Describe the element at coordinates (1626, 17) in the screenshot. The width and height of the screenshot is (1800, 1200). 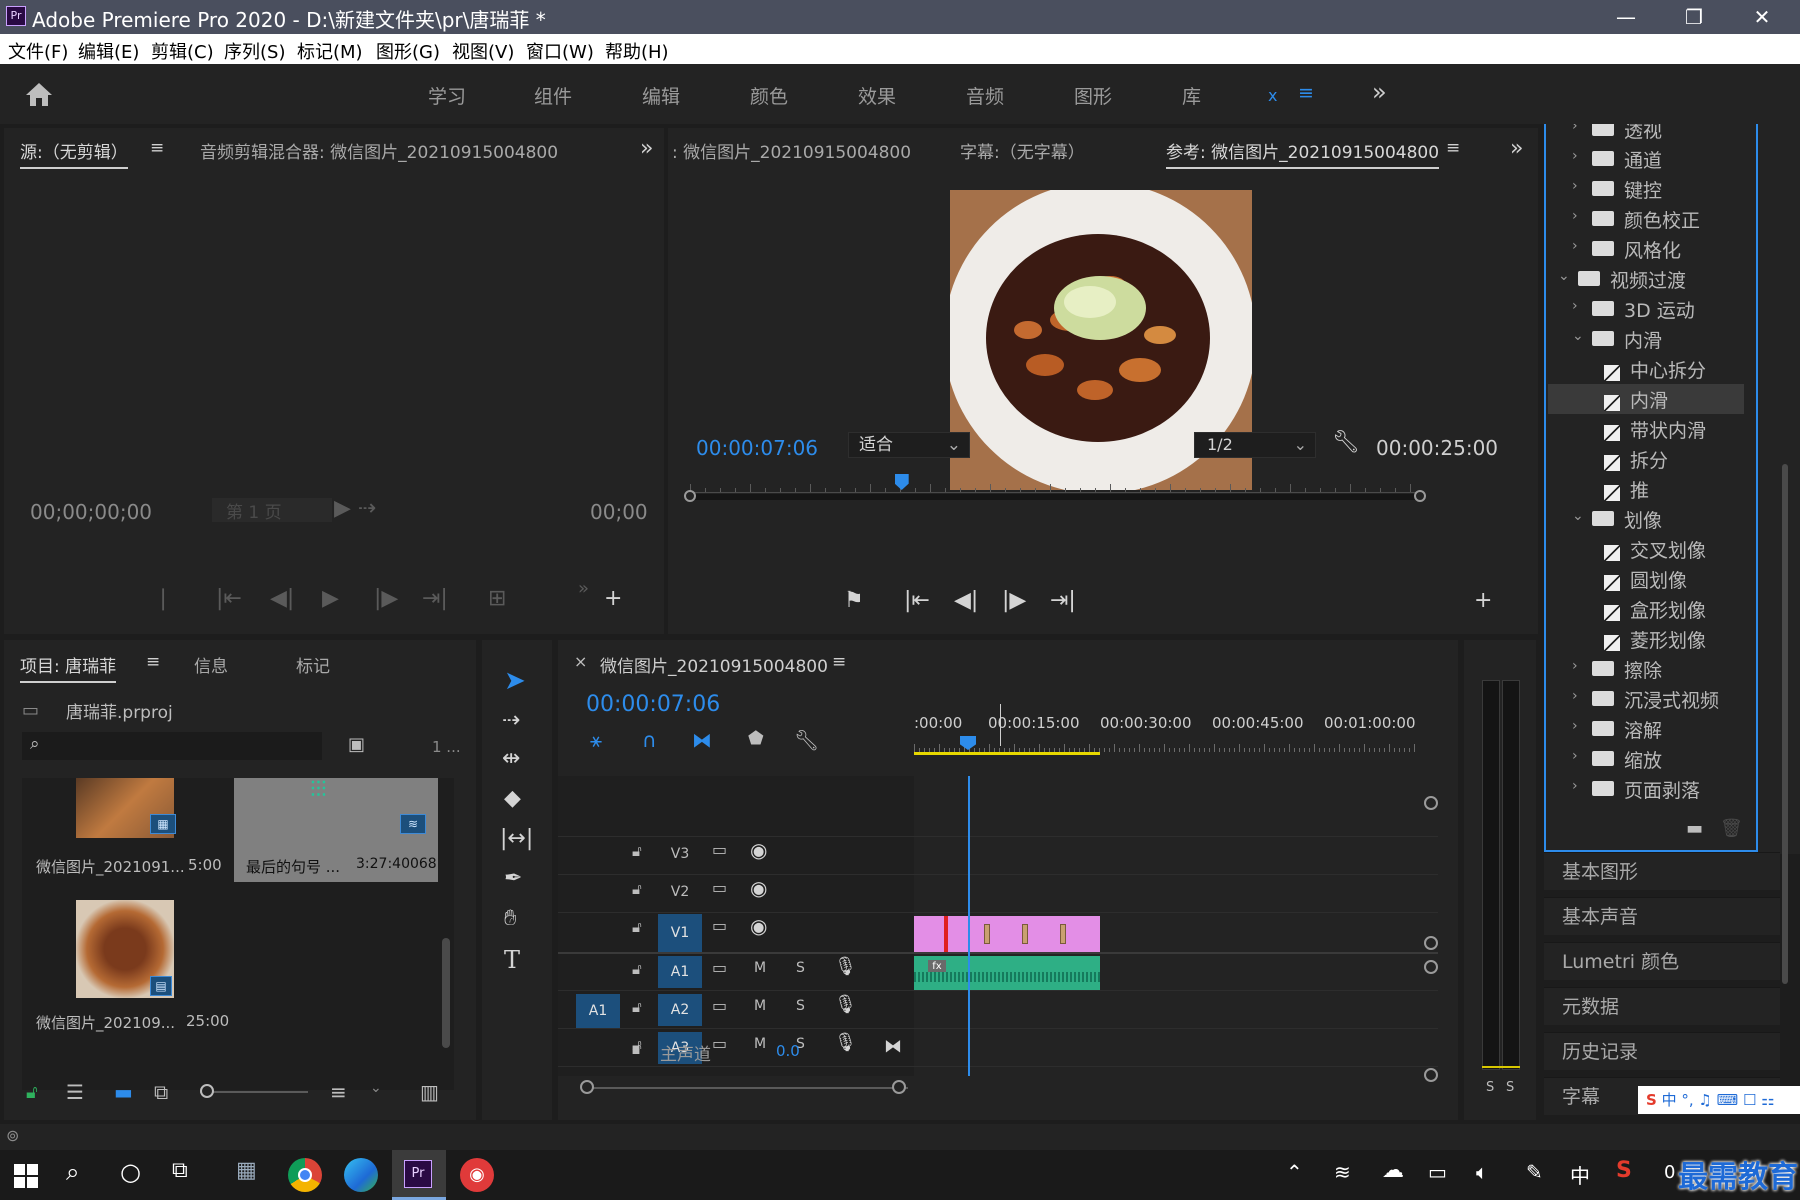
I see `minimize-button: —` at that location.